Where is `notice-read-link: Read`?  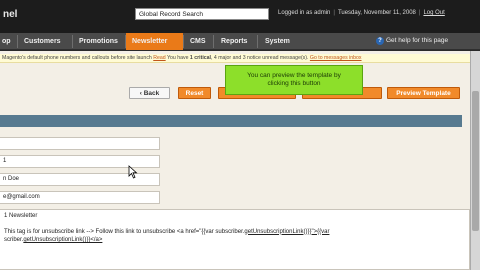
notice-read-link: Read is located at coordinates (159, 58).